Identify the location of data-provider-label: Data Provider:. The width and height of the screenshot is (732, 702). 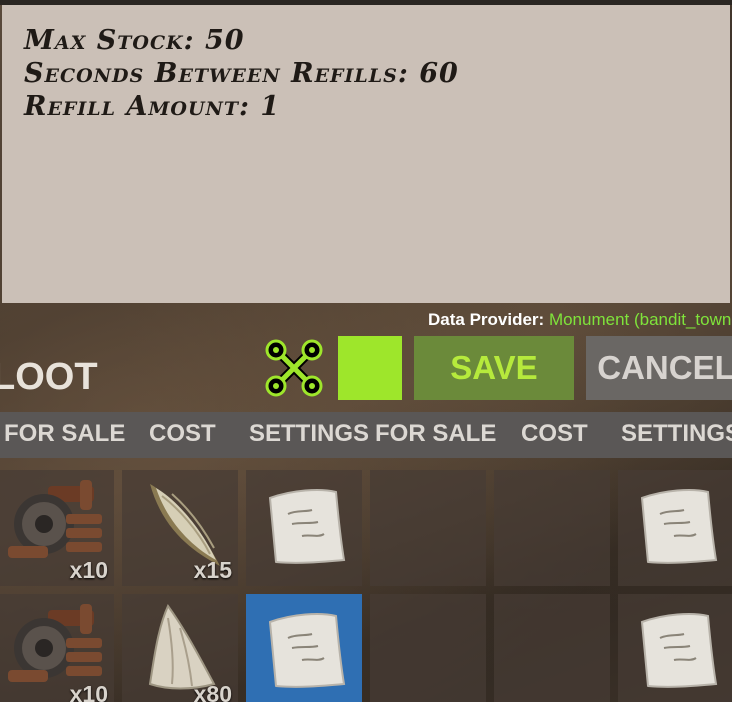
(486, 319).